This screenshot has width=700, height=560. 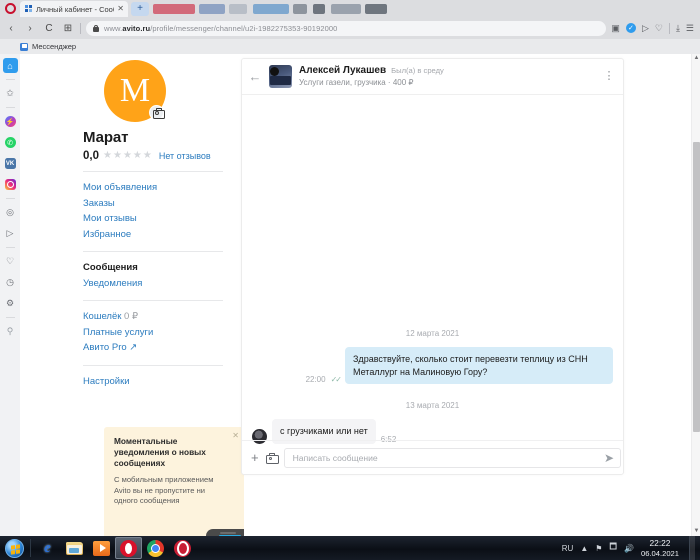 I want to click on message-time: 22:00, so click(x=315, y=379).